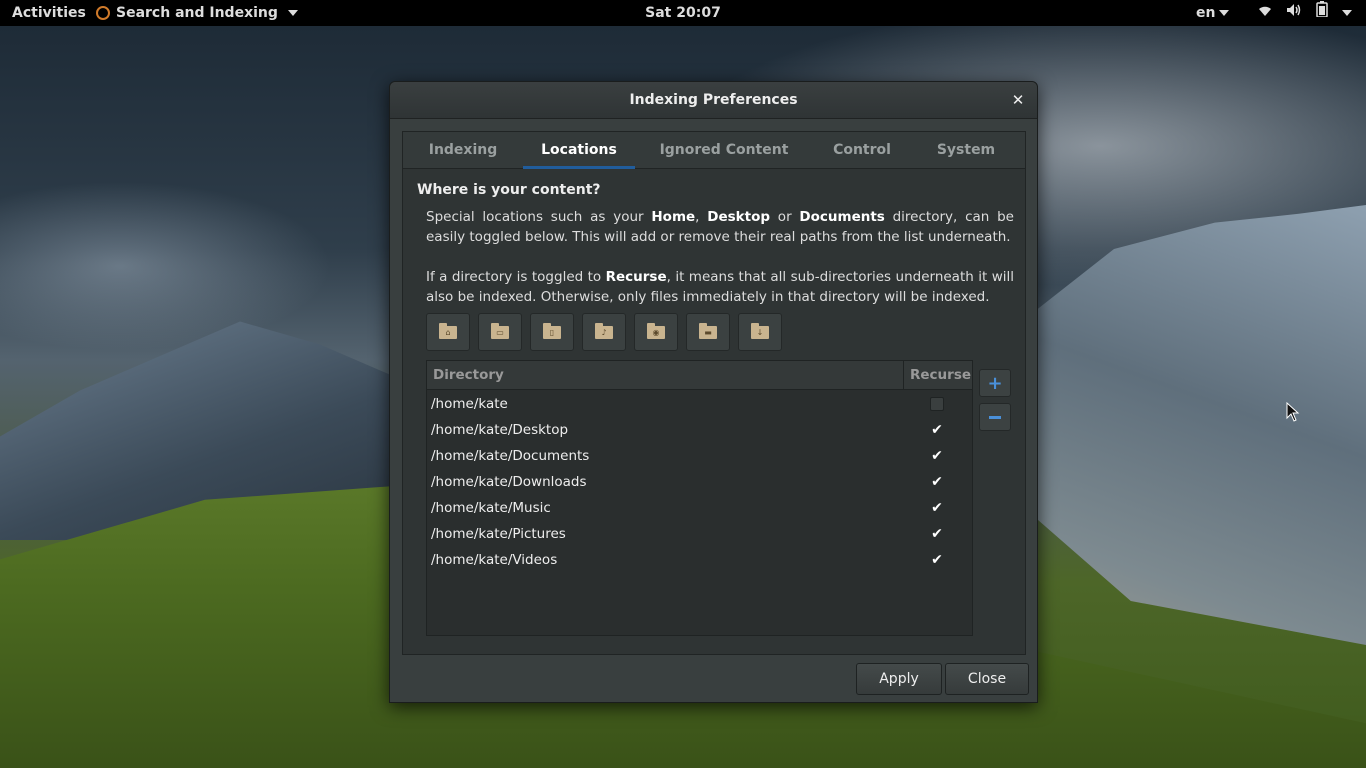 The height and width of the screenshot is (768, 1366). What do you see at coordinates (498, 534) in the screenshot?
I see `directory-path: /home/kate/Pictures` at bounding box center [498, 534].